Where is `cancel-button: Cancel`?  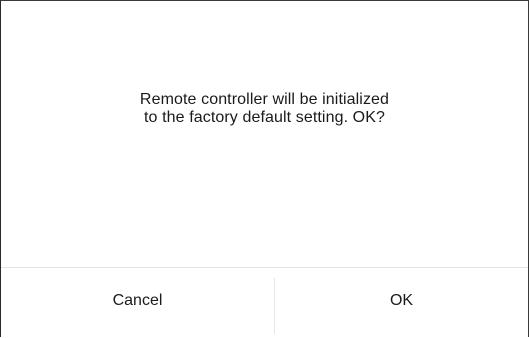 cancel-button: Cancel is located at coordinates (137, 303).